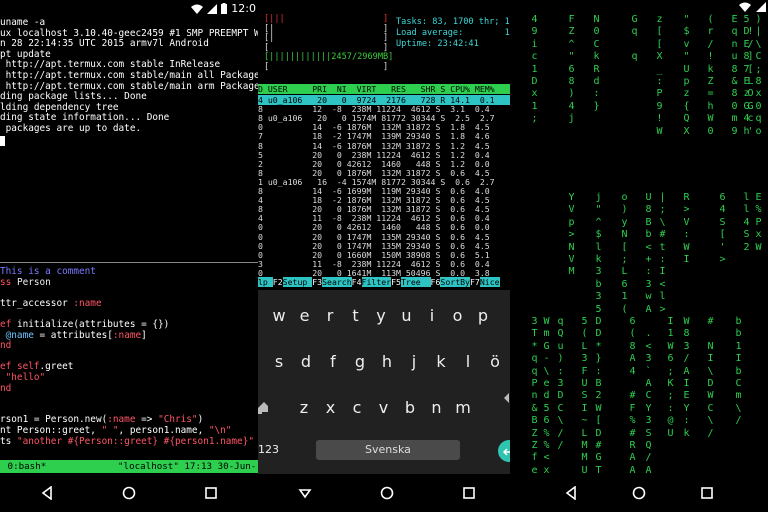 Image resolution: width=768 pixels, height=512 pixels. Describe the element at coordinates (8, 441) in the screenshot. I see `code-token: ts` at that location.